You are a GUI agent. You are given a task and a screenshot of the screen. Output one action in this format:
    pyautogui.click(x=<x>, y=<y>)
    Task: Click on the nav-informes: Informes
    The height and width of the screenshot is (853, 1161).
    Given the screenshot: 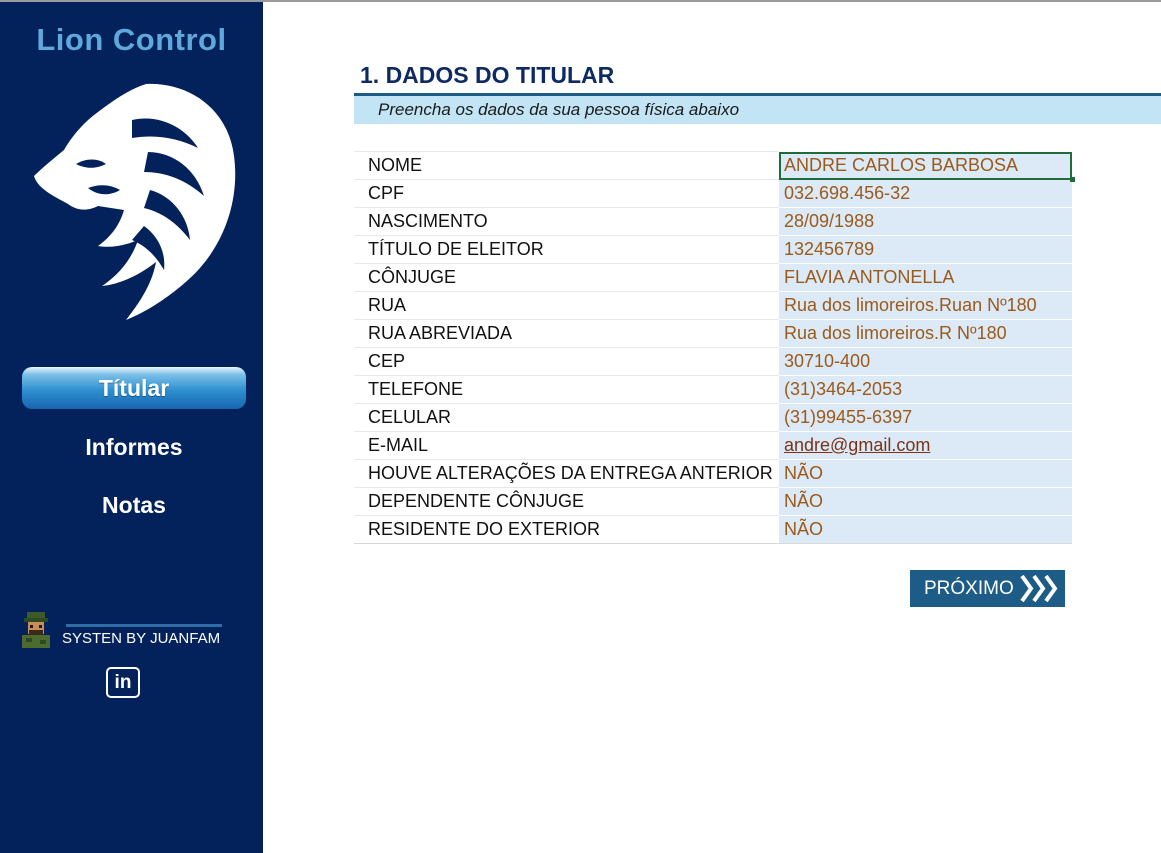 What is the action you would take?
    pyautogui.click(x=134, y=447)
    